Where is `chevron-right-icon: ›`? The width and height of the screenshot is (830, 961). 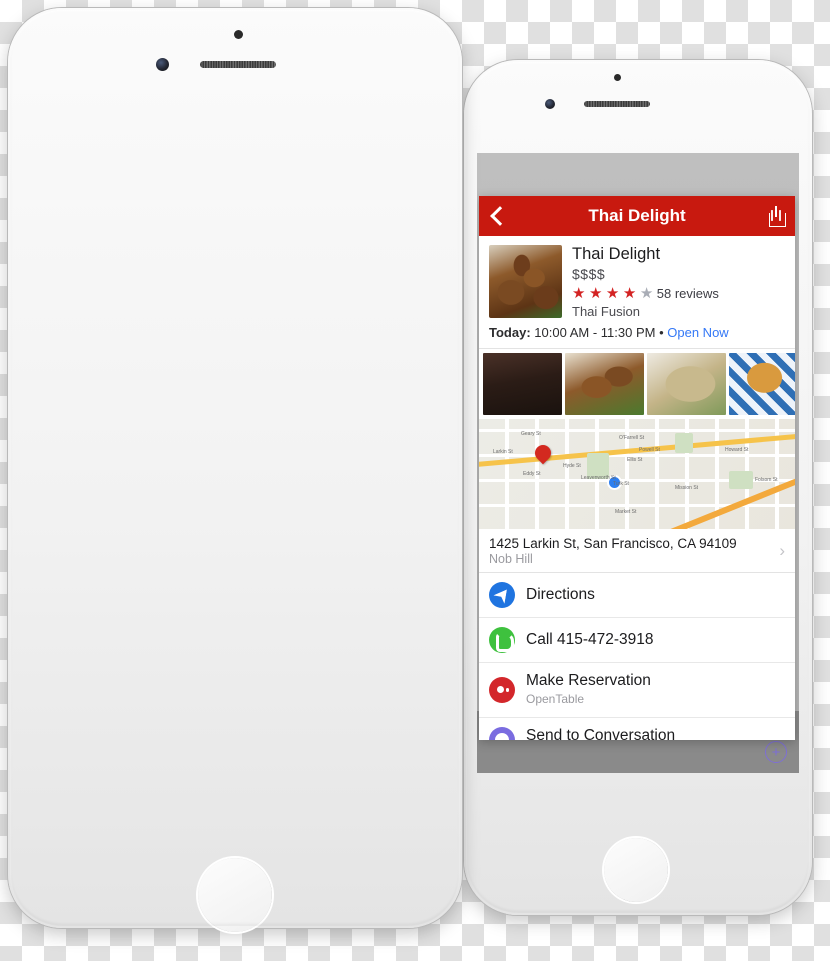 chevron-right-icon: › is located at coordinates (782, 550).